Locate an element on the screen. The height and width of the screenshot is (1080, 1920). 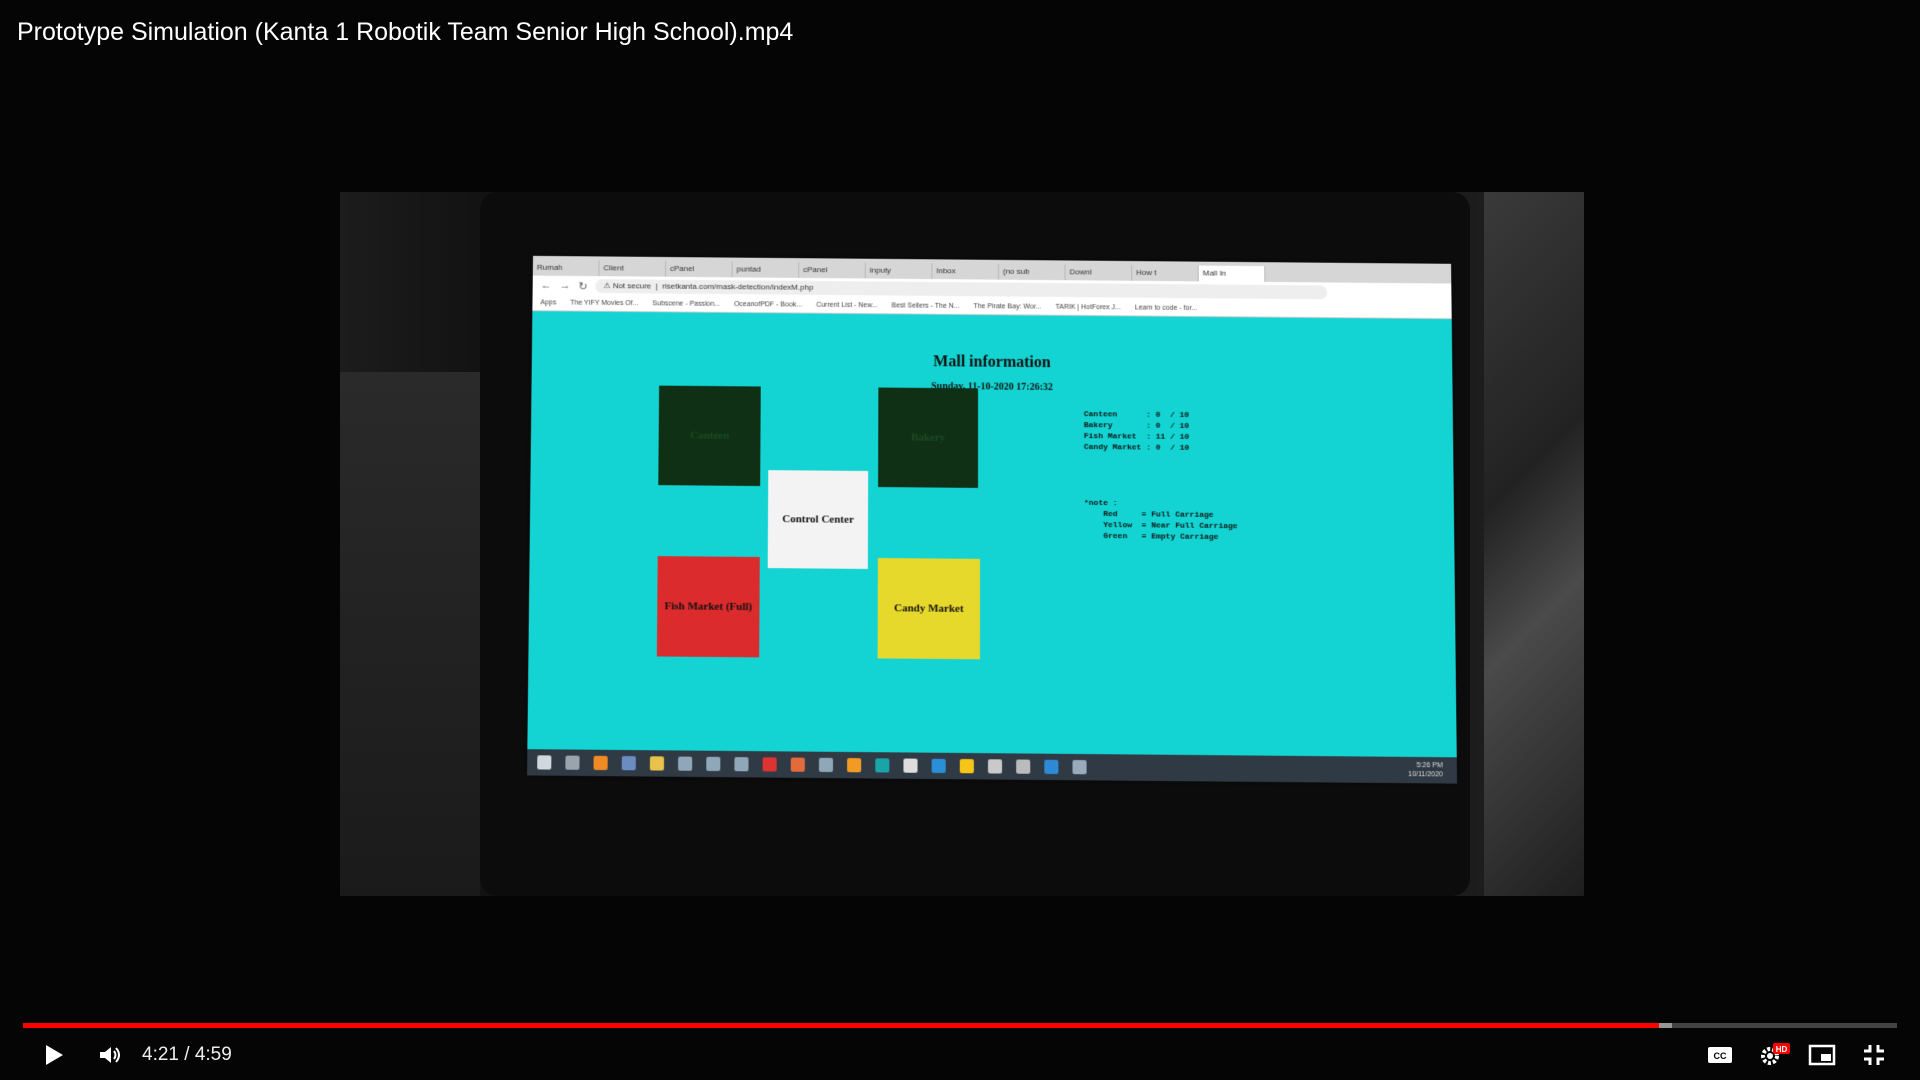
browser-tab: puntad is located at coordinates (766, 269).